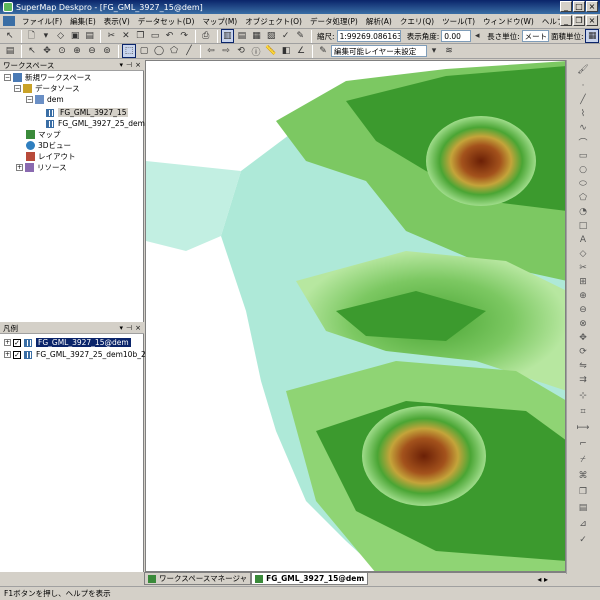 The width and height of the screenshot is (600, 600). I want to click on length-unit-select: メートル, so click(535, 36).